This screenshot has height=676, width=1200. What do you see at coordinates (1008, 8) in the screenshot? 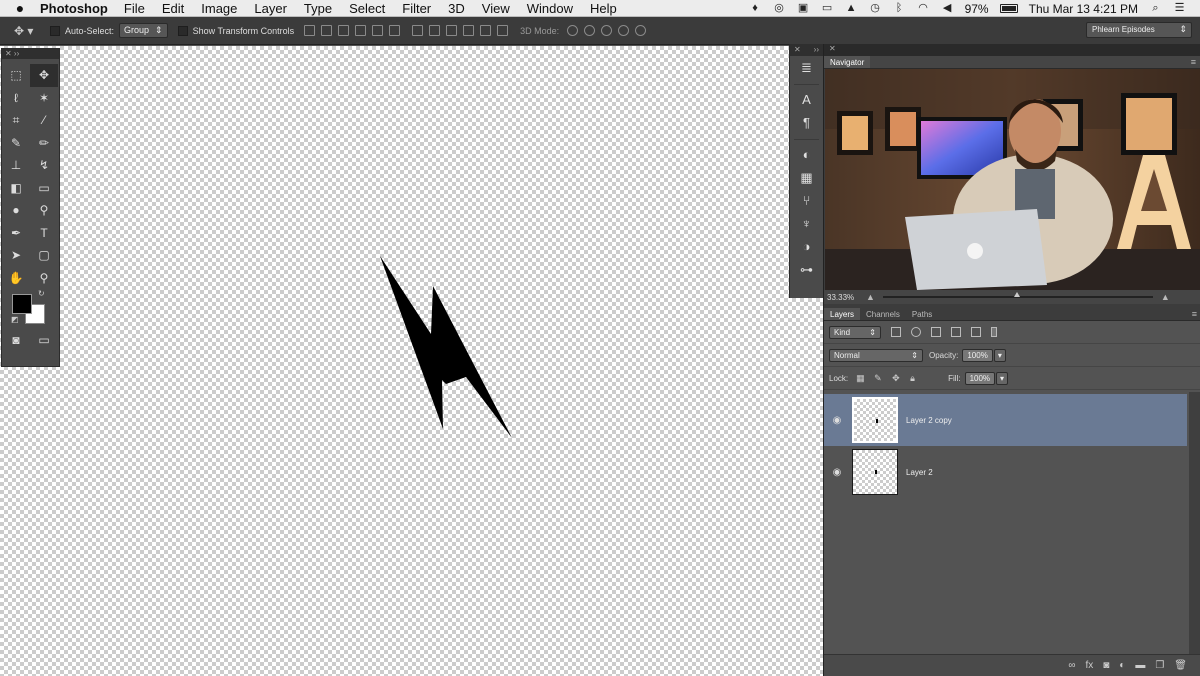
I see `battery-icon` at bounding box center [1008, 8].